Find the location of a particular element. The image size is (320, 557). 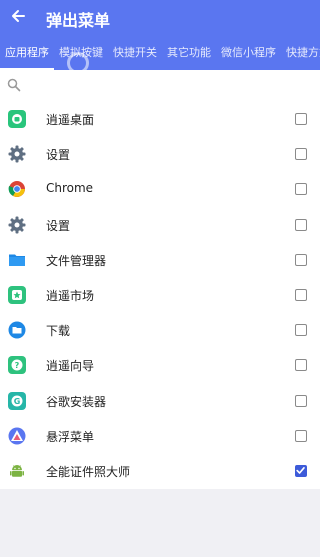

floating-menu-icon is located at coordinates (17, 436).